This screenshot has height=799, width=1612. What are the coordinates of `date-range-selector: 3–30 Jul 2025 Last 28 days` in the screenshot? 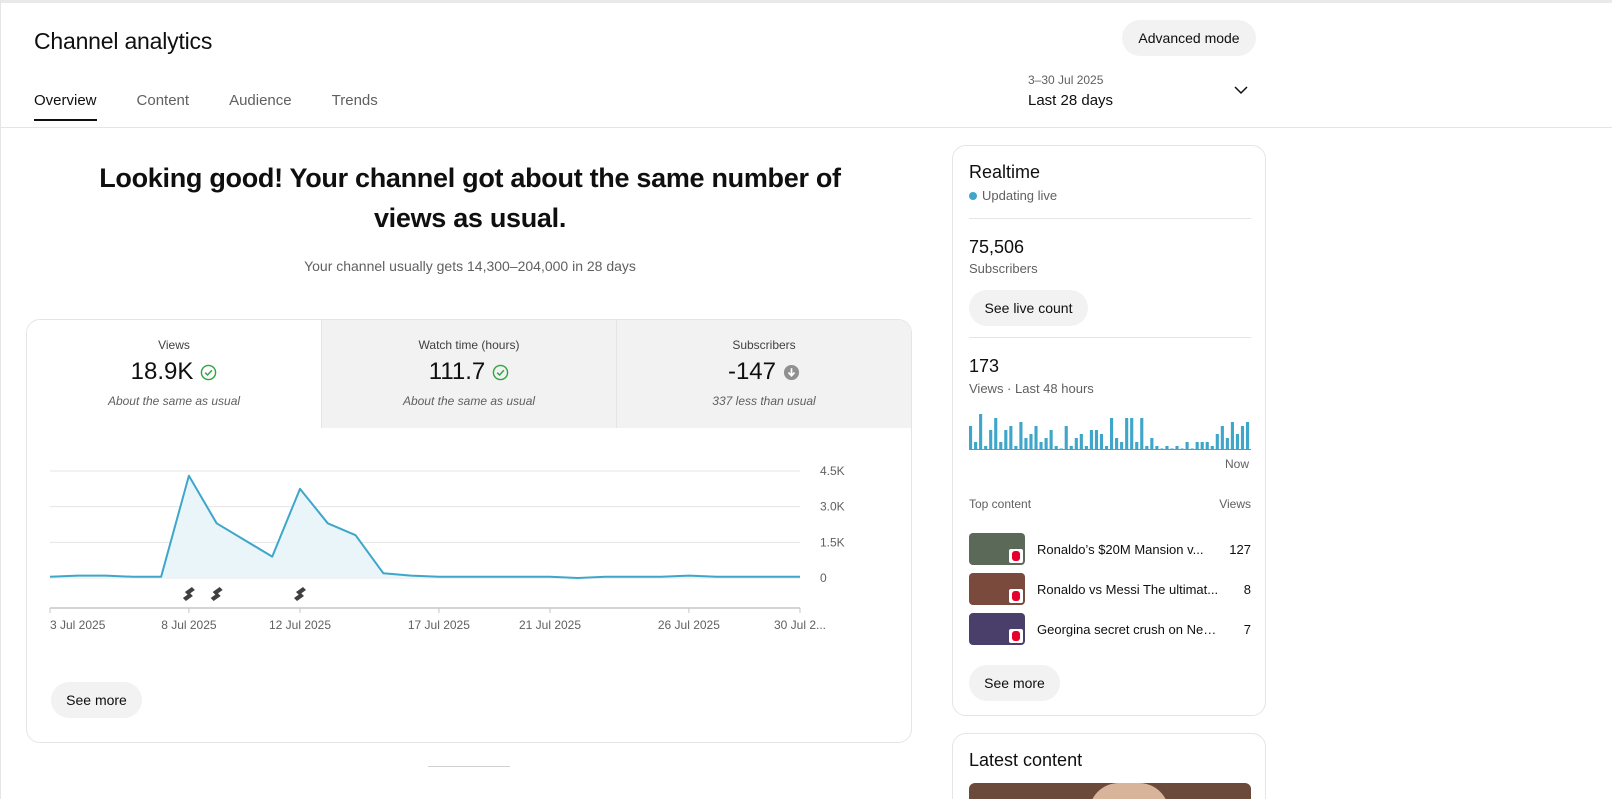 It's located at (1143, 95).